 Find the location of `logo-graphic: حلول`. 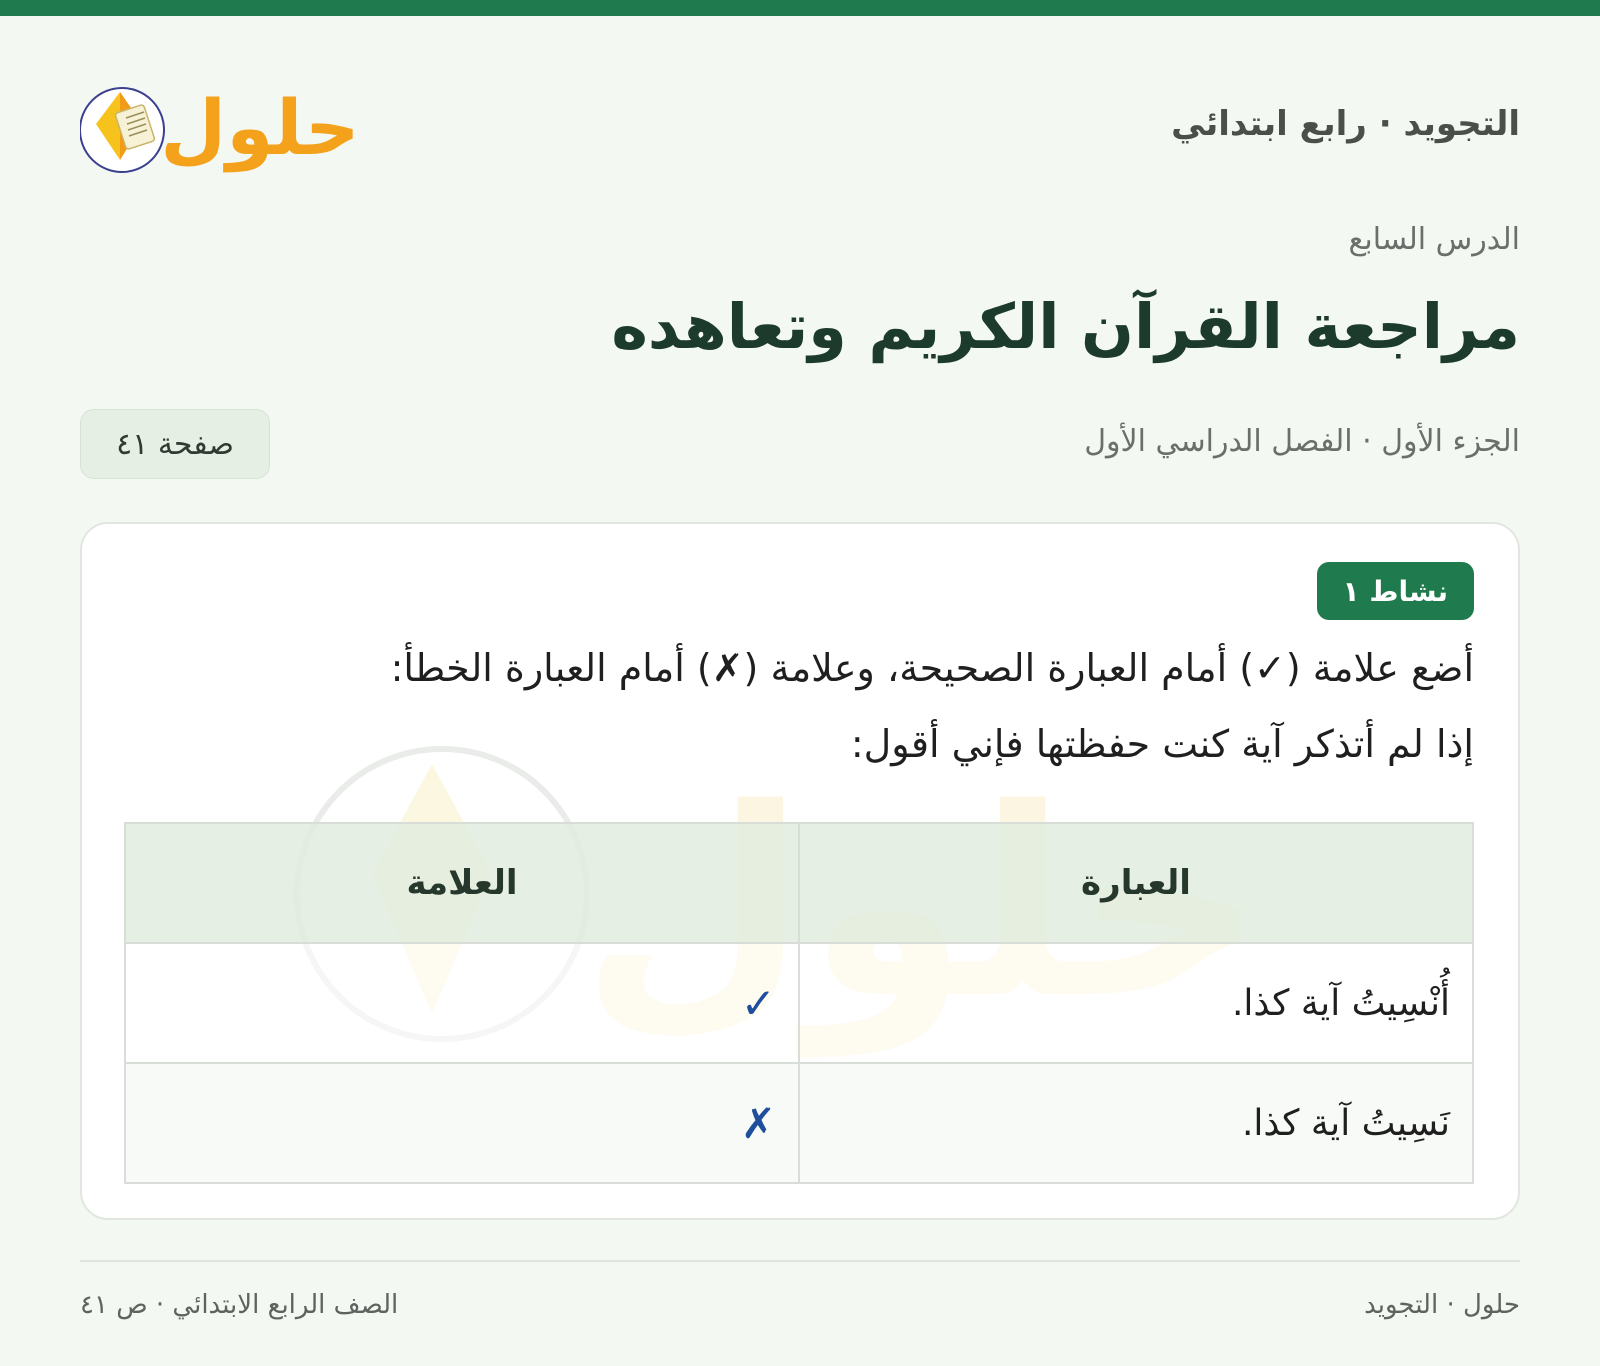

logo-graphic: حلول is located at coordinates (219, 128).